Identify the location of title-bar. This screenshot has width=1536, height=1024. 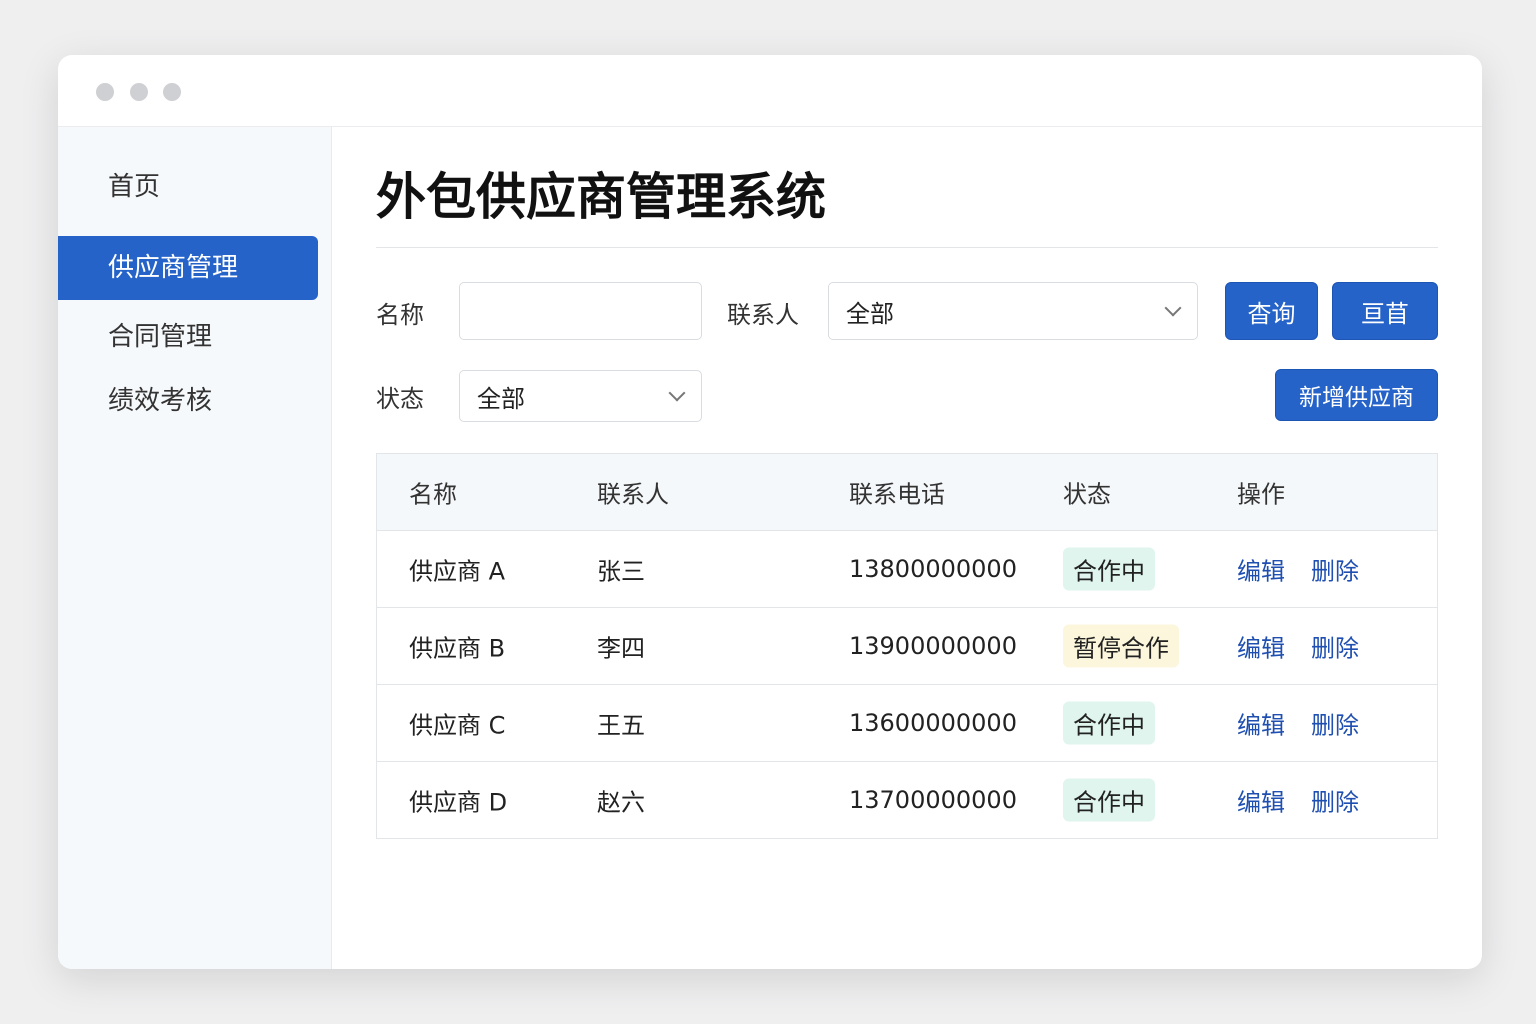
(770, 91).